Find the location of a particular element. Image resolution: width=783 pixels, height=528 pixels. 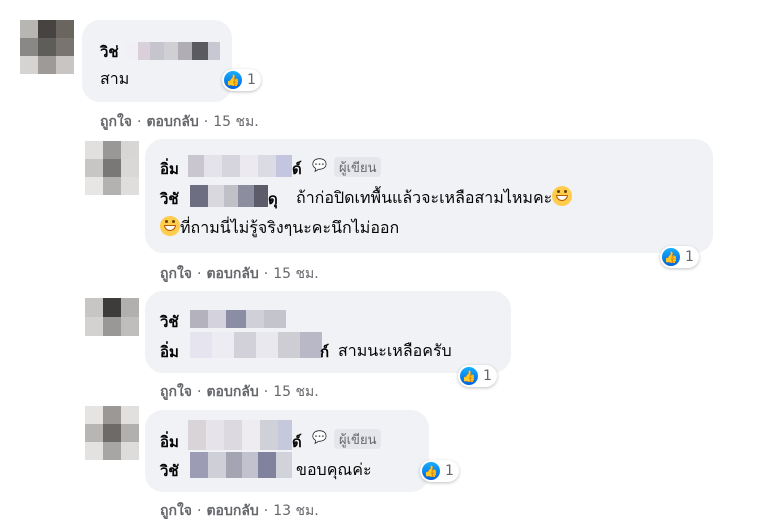

commenter-name: วิชั is located at coordinates (169, 322).